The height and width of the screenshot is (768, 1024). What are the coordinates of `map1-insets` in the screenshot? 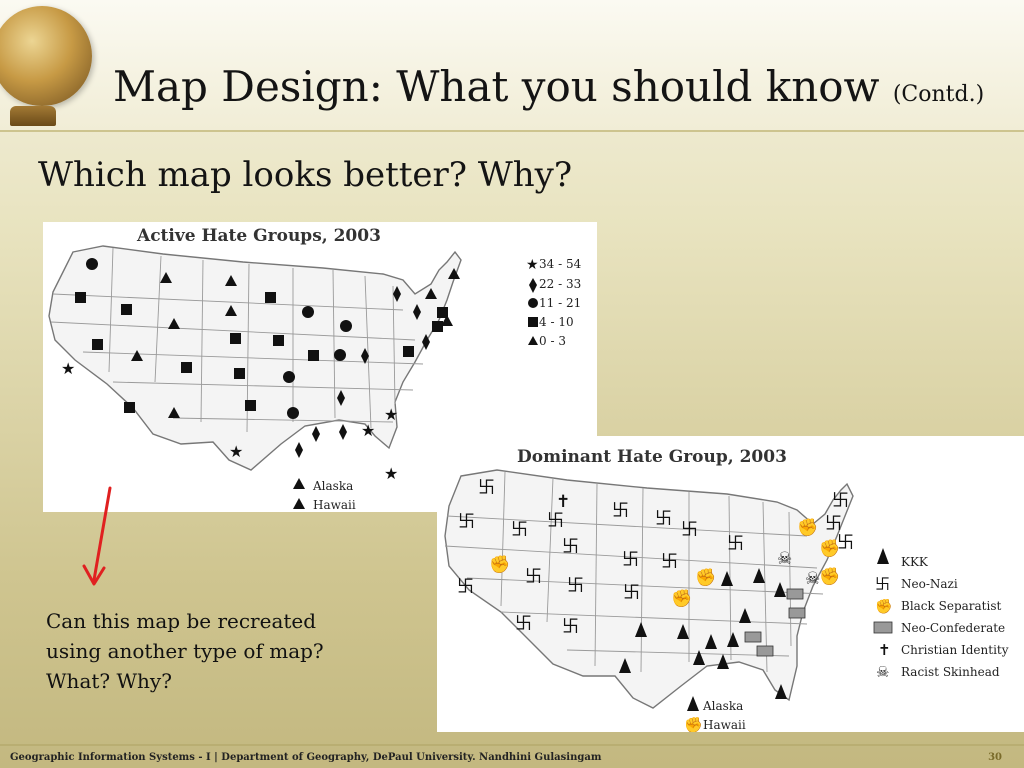 It's located at (299, 493).